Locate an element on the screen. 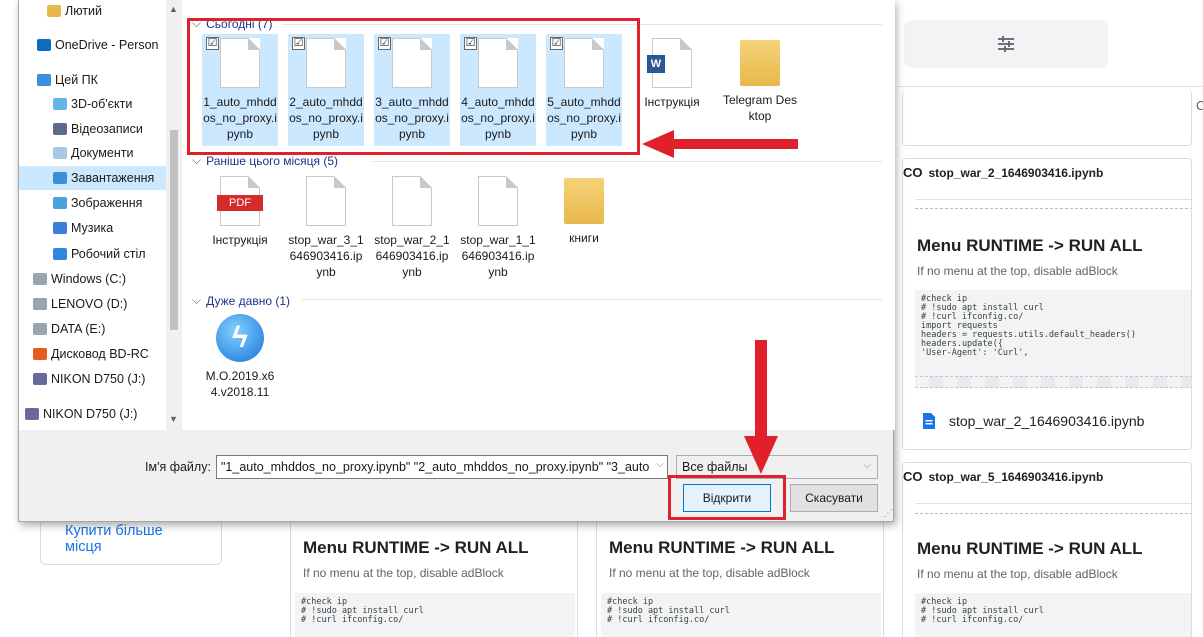 The image size is (1203, 637). nav-item-label: Цей ПК is located at coordinates (76, 80).